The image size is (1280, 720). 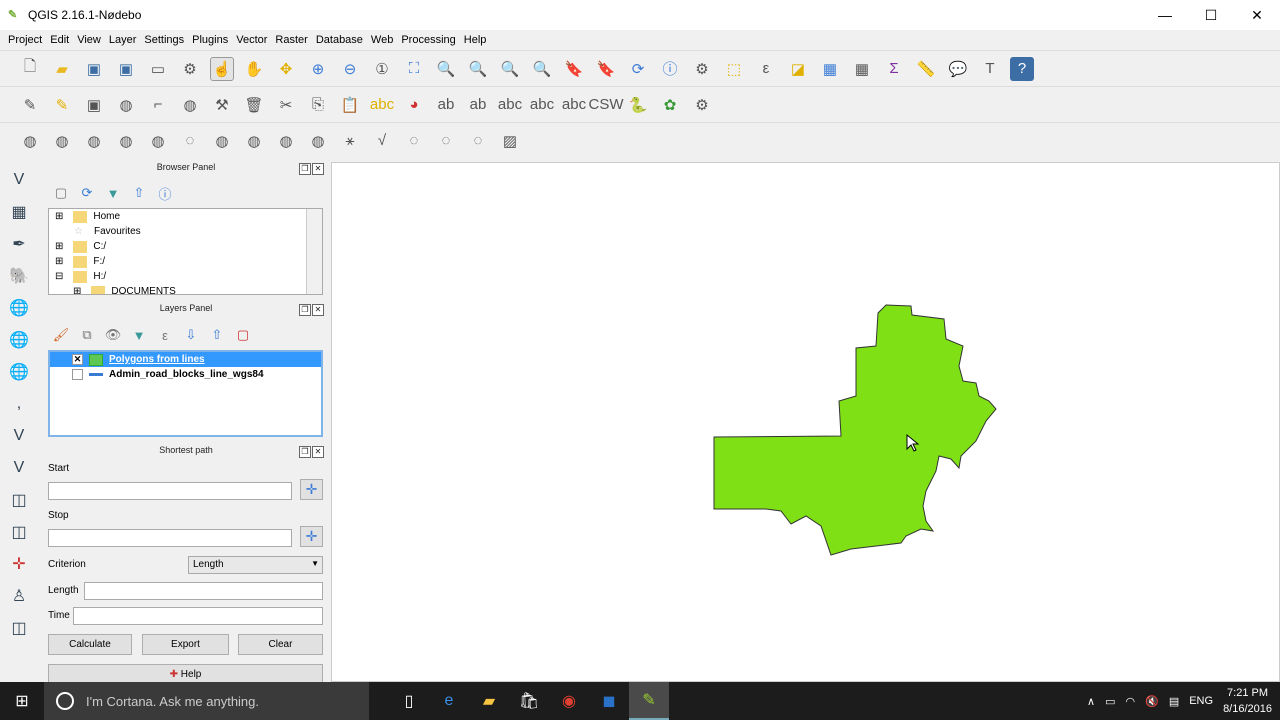 I want to click on volume-muted-icon: 🔇, so click(x=1152, y=701).